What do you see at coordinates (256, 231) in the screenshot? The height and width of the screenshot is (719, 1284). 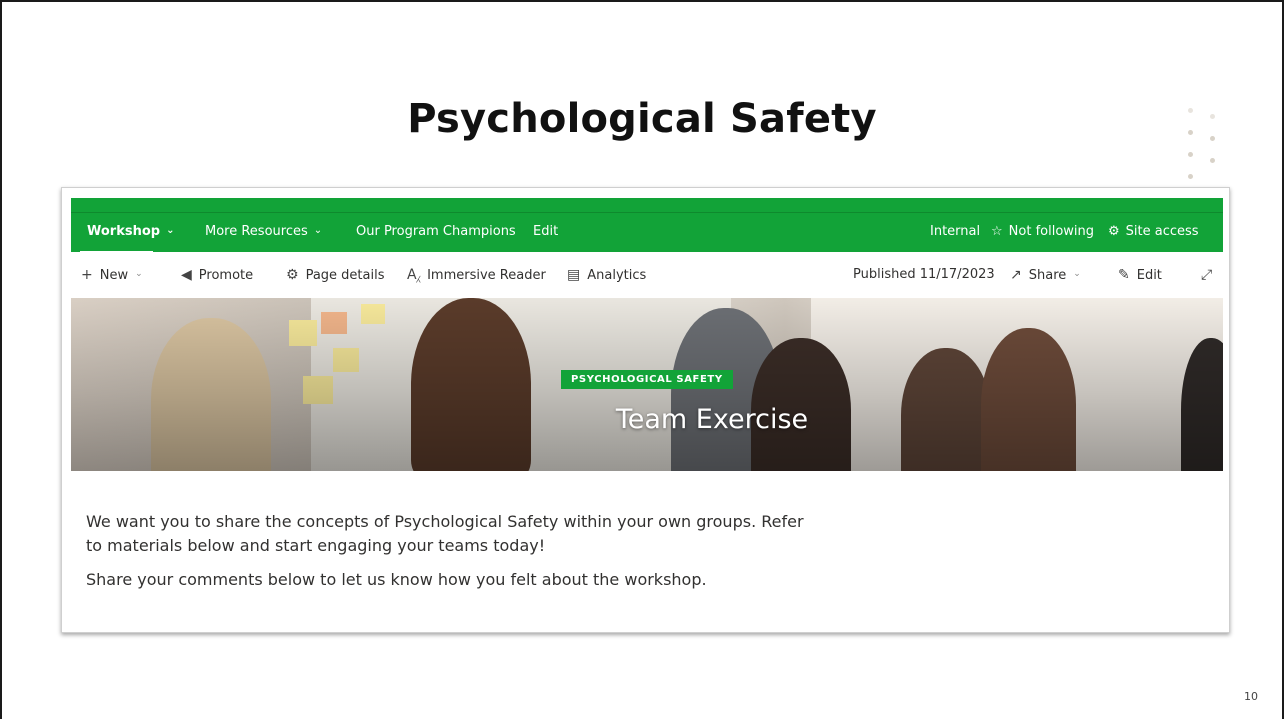 I see `nav-item-label: More Resources` at bounding box center [256, 231].